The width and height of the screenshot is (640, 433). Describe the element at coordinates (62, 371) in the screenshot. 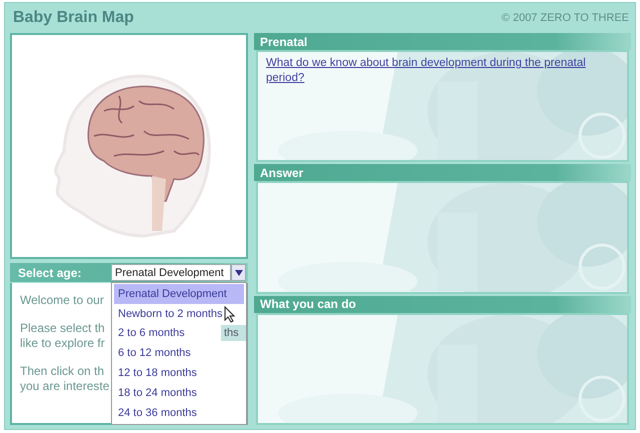

I see `intro-text: Then click on th` at that location.